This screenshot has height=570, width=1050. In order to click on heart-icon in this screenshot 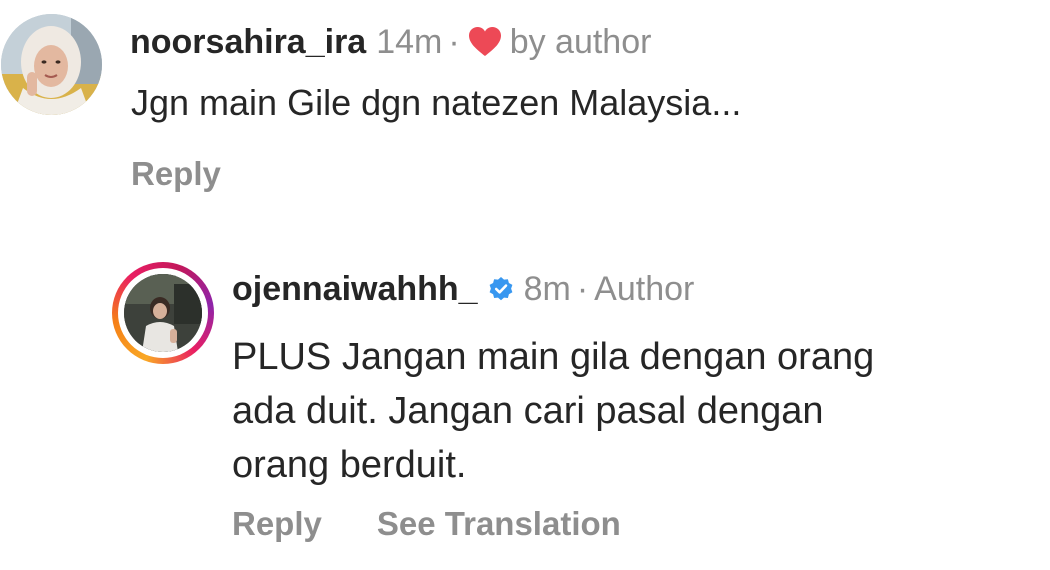, I will do `click(485, 42)`.